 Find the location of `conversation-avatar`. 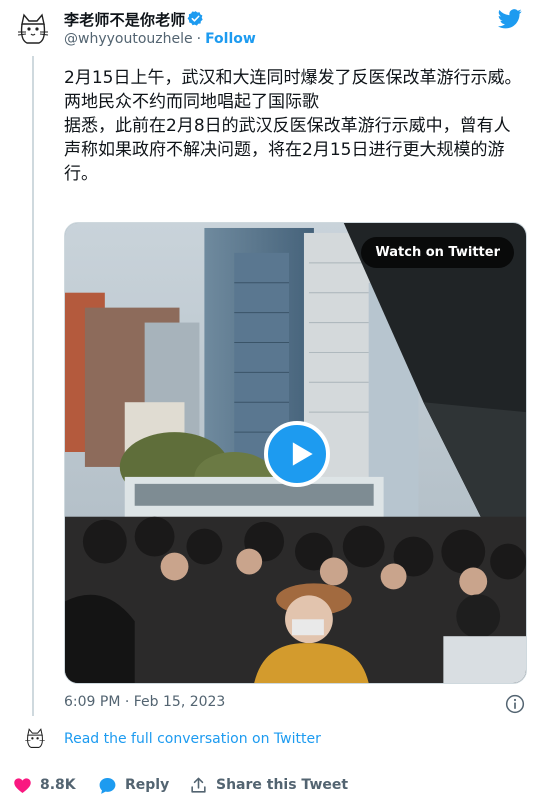

conversation-avatar is located at coordinates (35, 739).